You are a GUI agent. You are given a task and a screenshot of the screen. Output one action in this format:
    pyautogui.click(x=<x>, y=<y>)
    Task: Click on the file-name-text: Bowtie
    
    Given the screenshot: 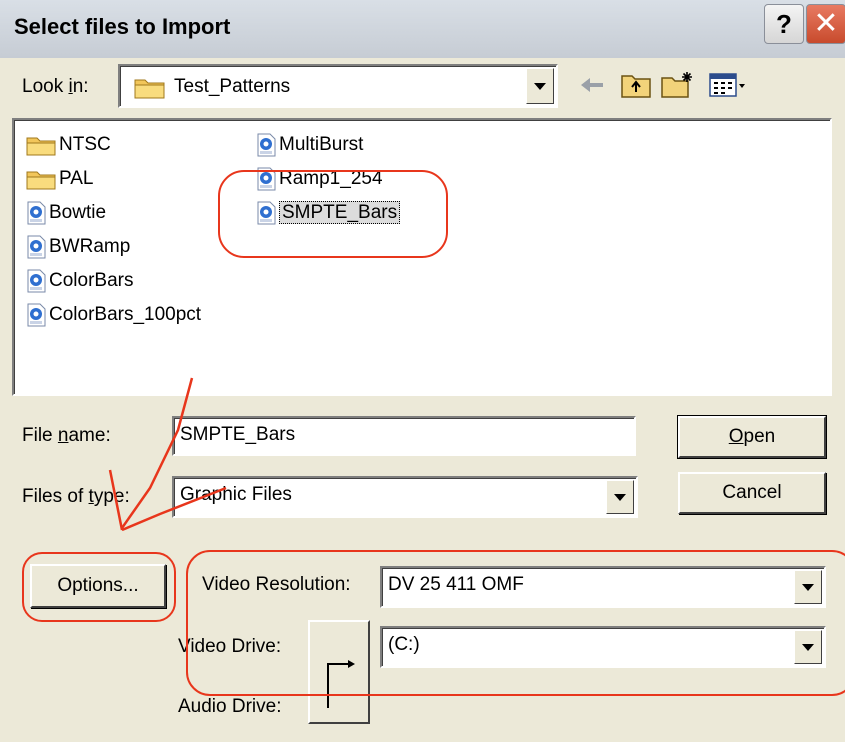 What is the action you would take?
    pyautogui.click(x=78, y=212)
    